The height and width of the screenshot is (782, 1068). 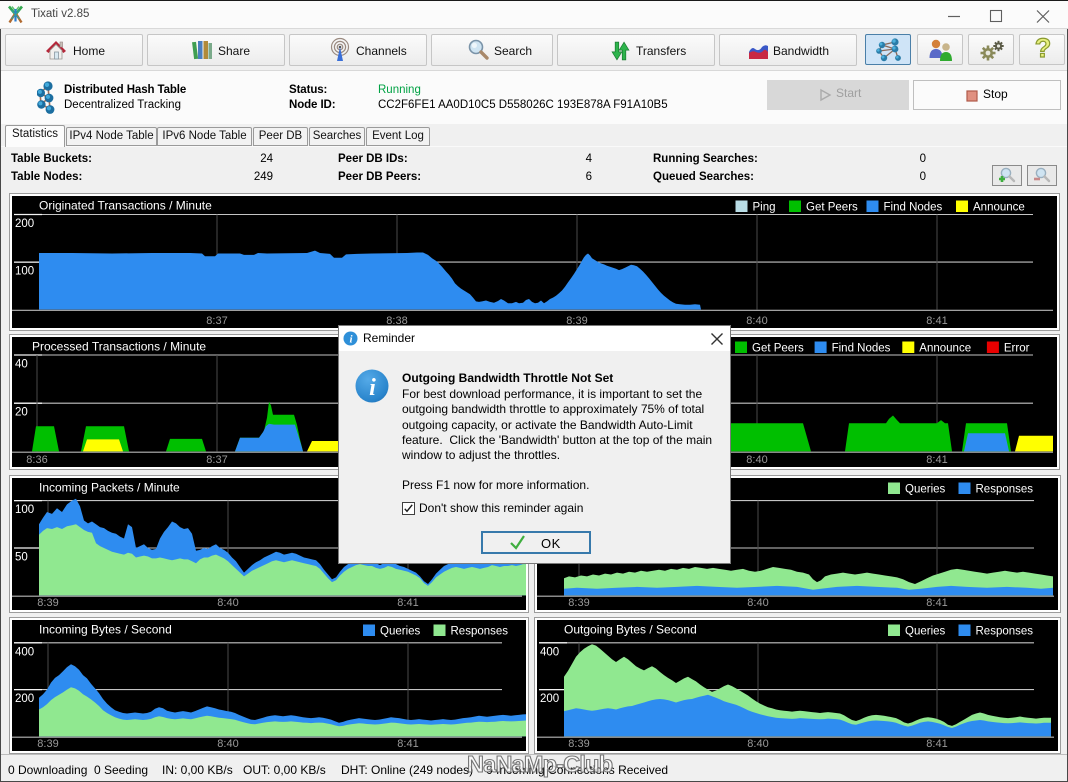 What do you see at coordinates (1017, 349) in the screenshot?
I see `svg-text: Error` at bounding box center [1017, 349].